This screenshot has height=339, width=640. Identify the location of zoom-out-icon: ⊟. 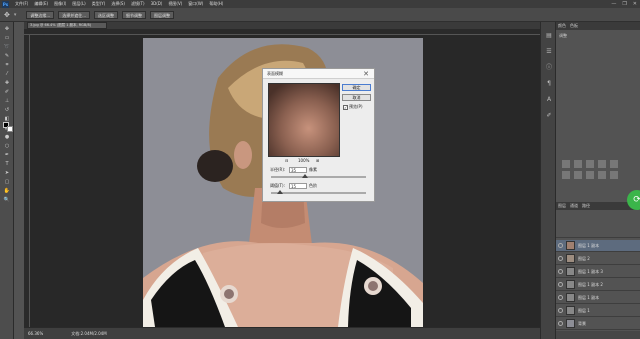
(286, 161).